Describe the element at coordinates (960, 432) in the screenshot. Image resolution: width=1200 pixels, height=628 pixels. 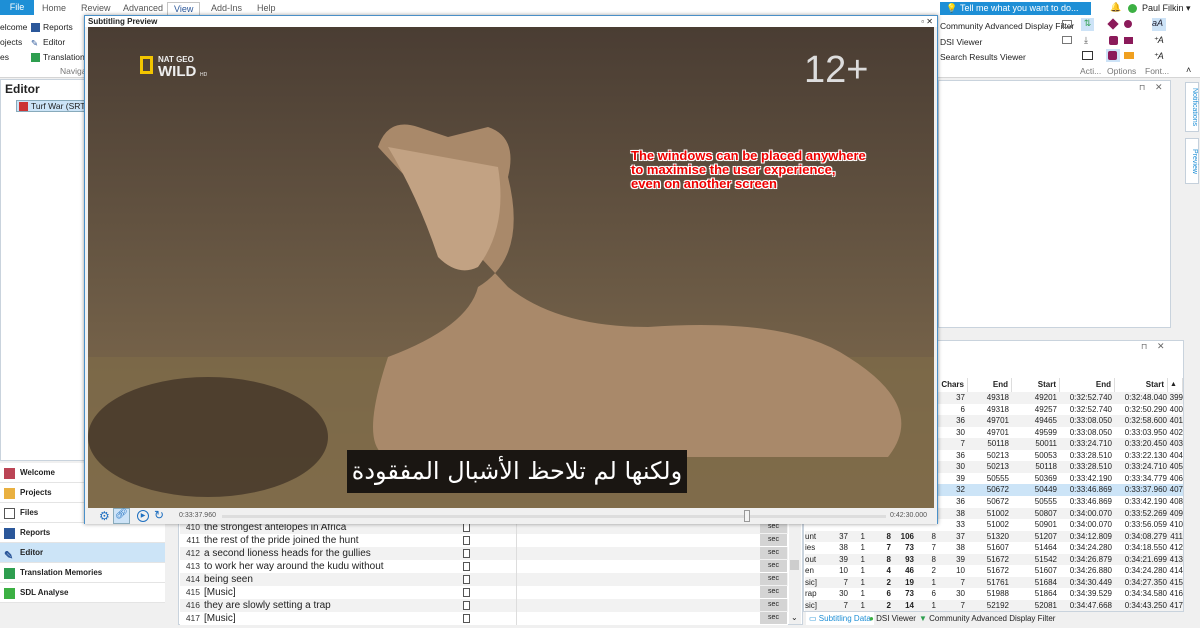
I see `cell-chars: 30` at that location.